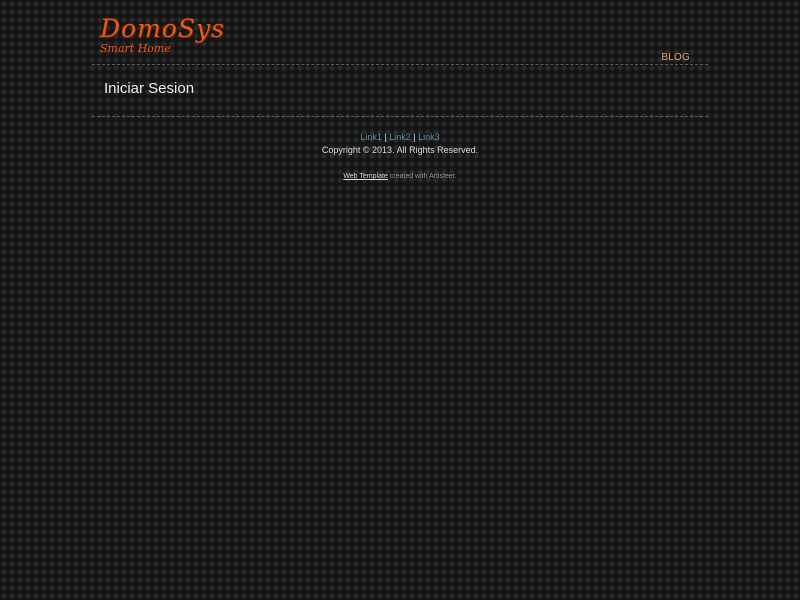 The width and height of the screenshot is (800, 600). What do you see at coordinates (423, 176) in the screenshot?
I see `credit-text: created with Artisteer.` at bounding box center [423, 176].